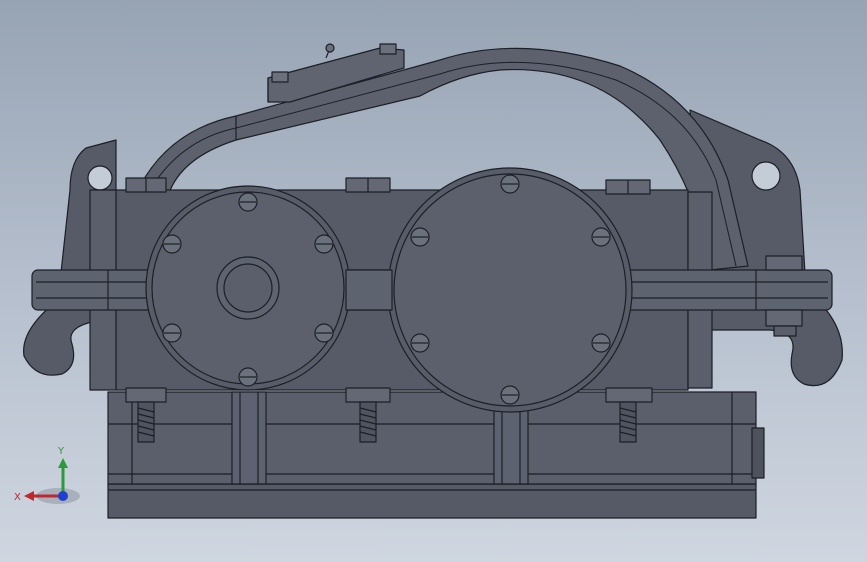 The width and height of the screenshot is (867, 562). Describe the element at coordinates (61, 451) in the screenshot. I see `y-axis-label: Y` at that location.